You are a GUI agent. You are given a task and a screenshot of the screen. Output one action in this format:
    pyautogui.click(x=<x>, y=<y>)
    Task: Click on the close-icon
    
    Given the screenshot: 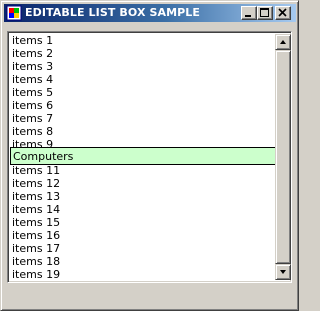 What is the action you would take?
    pyautogui.click(x=282, y=12)
    